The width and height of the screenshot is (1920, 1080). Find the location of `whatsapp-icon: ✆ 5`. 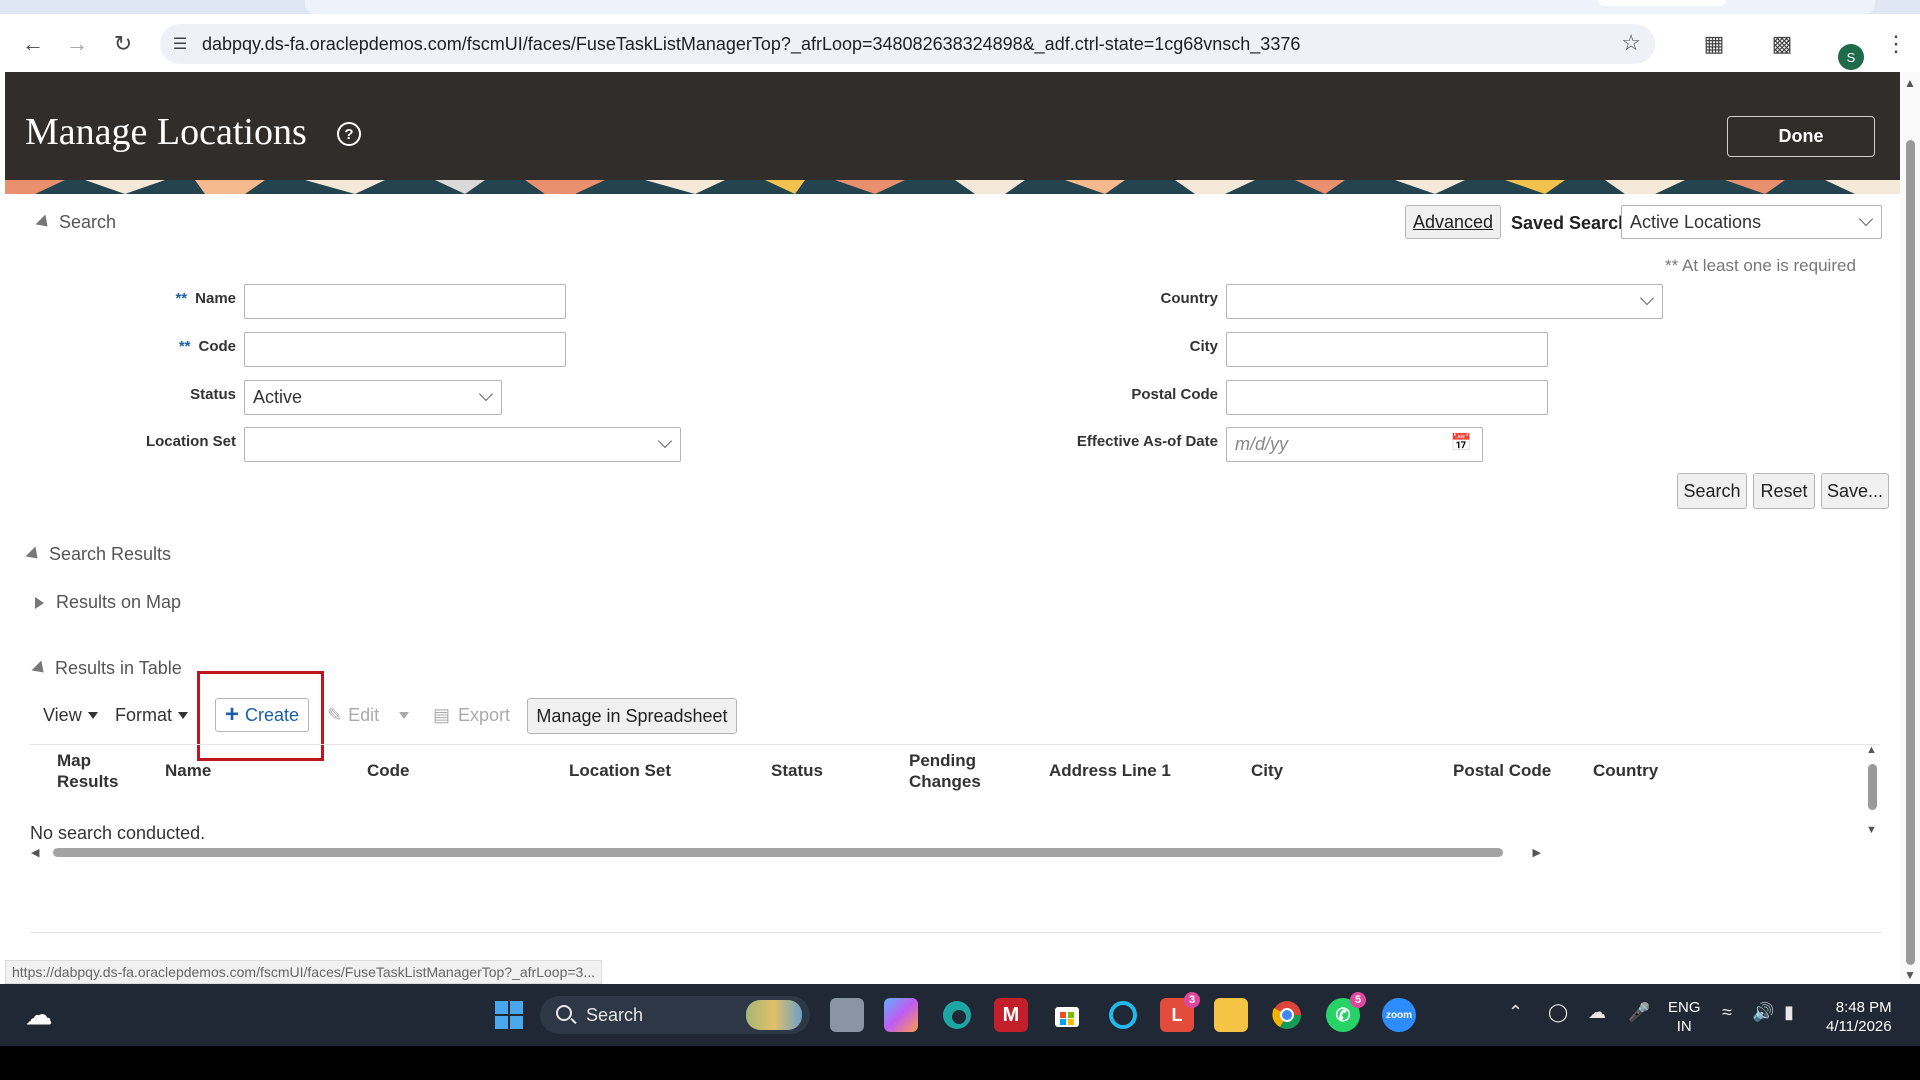

whatsapp-icon: ✆ 5 is located at coordinates (1346, 1012).